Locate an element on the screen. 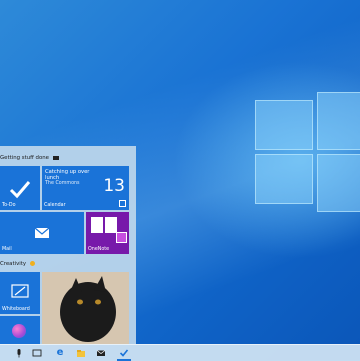 The height and width of the screenshot is (361, 360). calendar-event-place: The Commons is located at coordinates (62, 184).